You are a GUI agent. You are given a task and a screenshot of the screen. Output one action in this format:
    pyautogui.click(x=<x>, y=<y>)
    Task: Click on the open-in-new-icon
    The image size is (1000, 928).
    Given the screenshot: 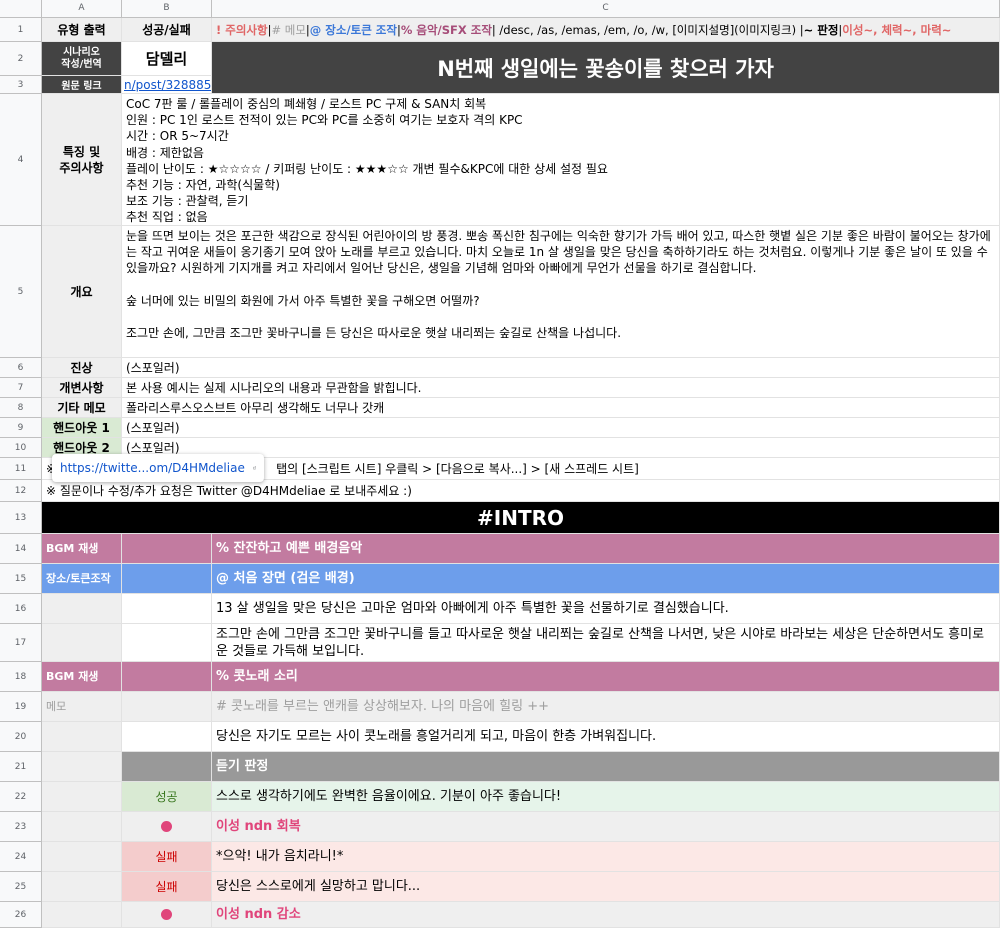 What is the action you would take?
    pyautogui.click(x=254, y=468)
    